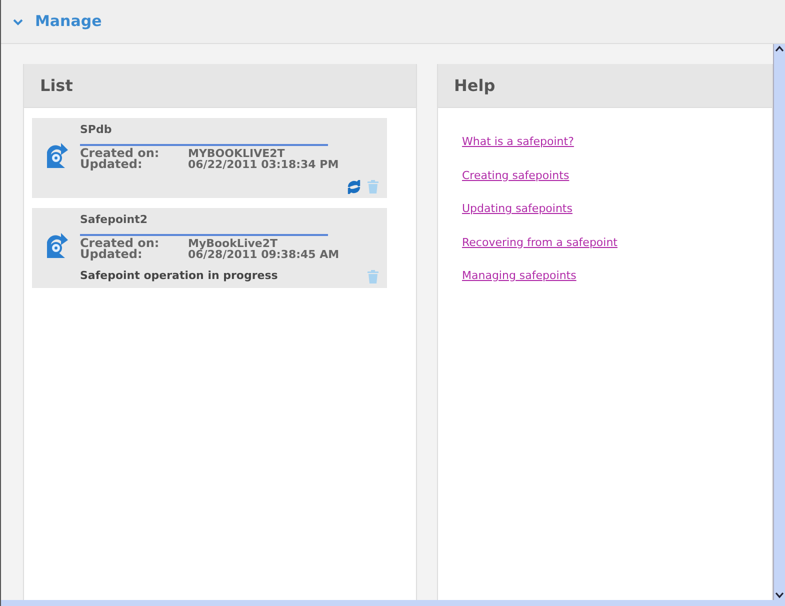 This screenshot has width=785, height=606. Describe the element at coordinates (393, 22) in the screenshot. I see `section-header: Manage` at that location.